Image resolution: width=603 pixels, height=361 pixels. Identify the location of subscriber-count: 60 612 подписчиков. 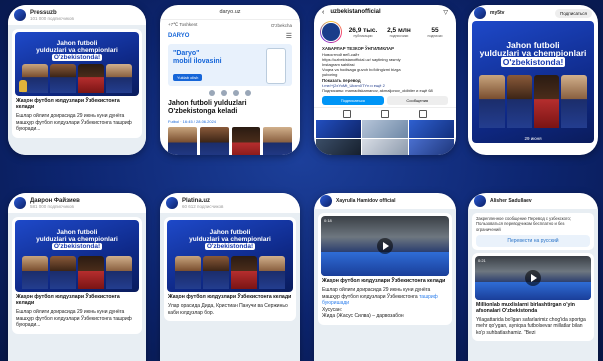
(203, 206).